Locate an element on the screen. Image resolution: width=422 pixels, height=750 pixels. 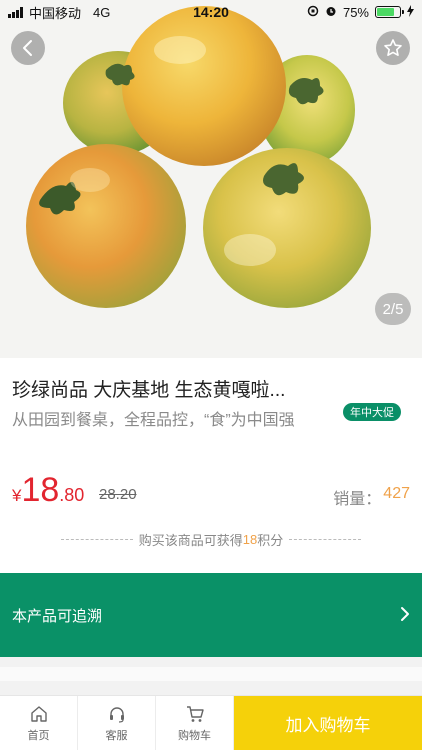
points-notice: 购买该商品可获得 18 积分 is located at coordinates (211, 539).